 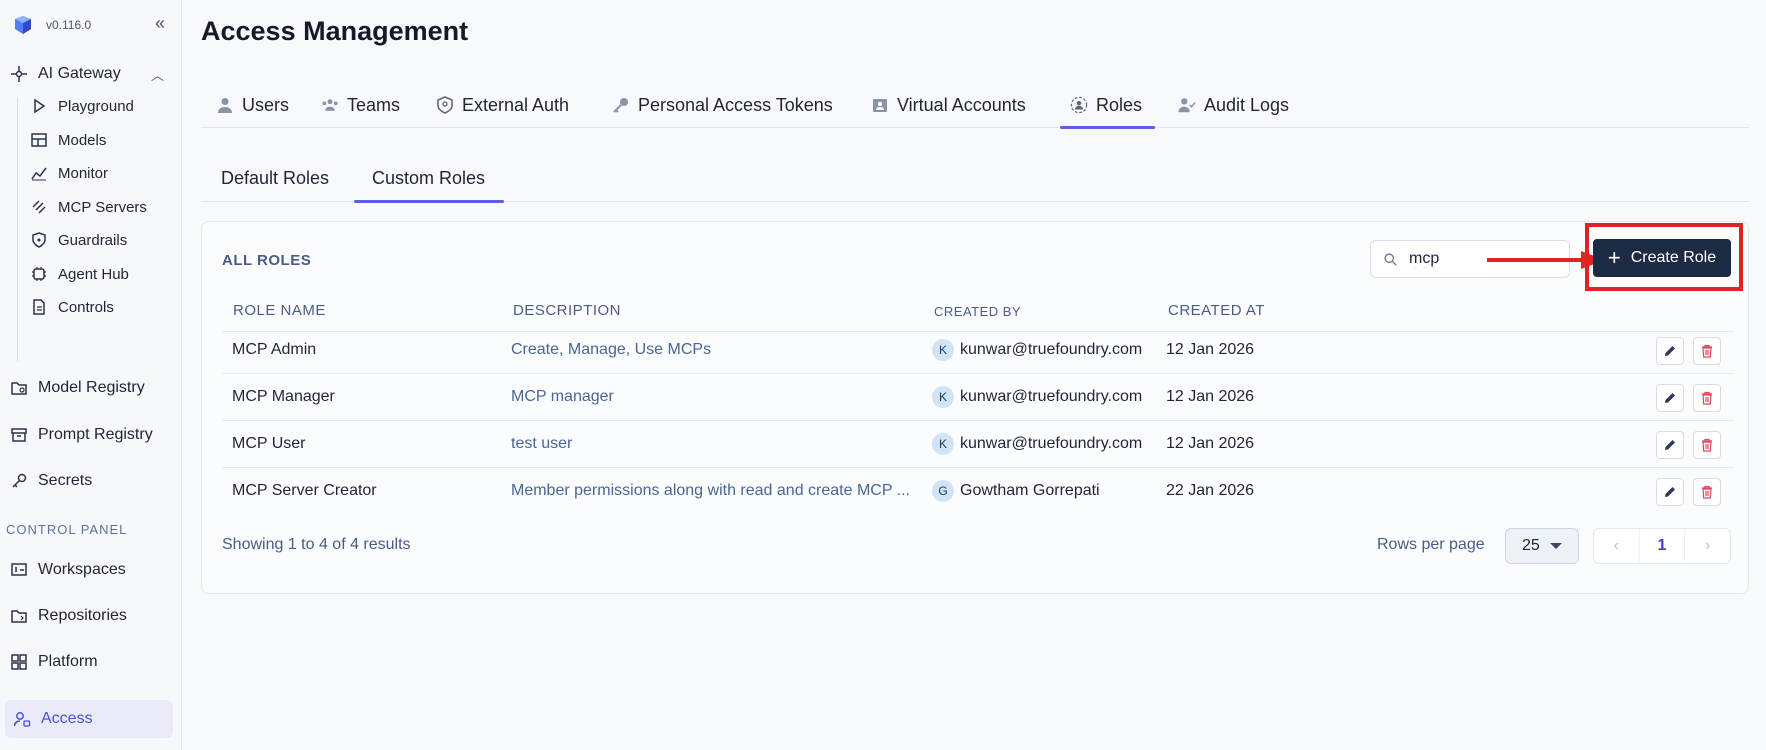 What do you see at coordinates (562, 396) in the screenshot?
I see `role-description: MCP manager` at bounding box center [562, 396].